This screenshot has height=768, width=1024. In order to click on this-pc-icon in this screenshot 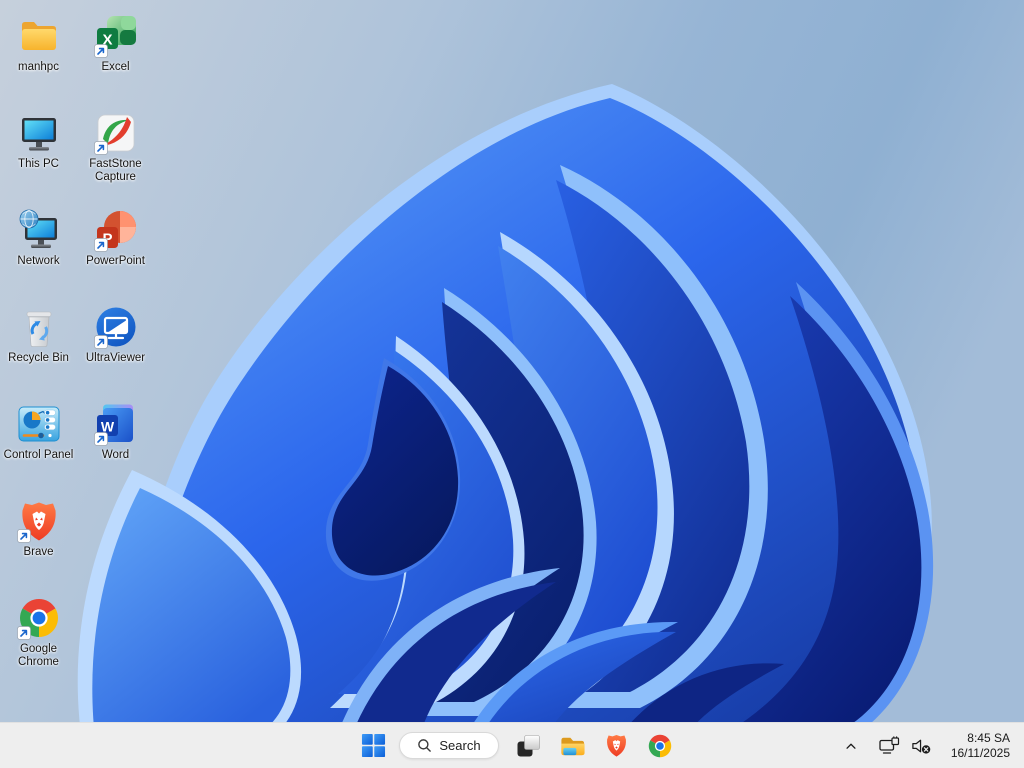, I will do `click(38, 134)`.